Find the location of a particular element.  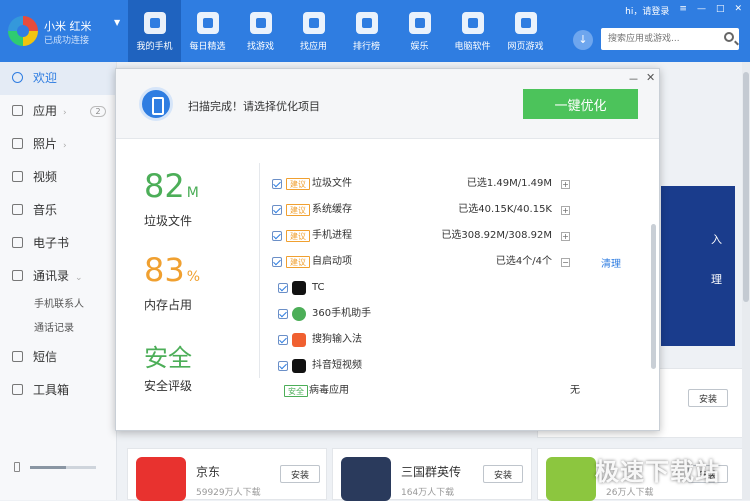

monitor-icon is located at coordinates (472, 23).